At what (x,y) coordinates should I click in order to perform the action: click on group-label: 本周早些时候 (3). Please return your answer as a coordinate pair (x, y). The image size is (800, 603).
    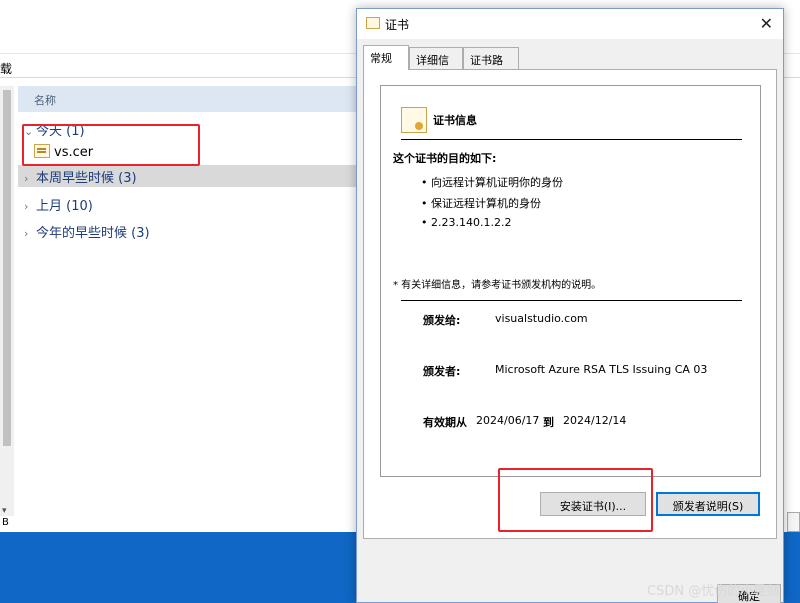
    Looking at the image, I should click on (86, 178).